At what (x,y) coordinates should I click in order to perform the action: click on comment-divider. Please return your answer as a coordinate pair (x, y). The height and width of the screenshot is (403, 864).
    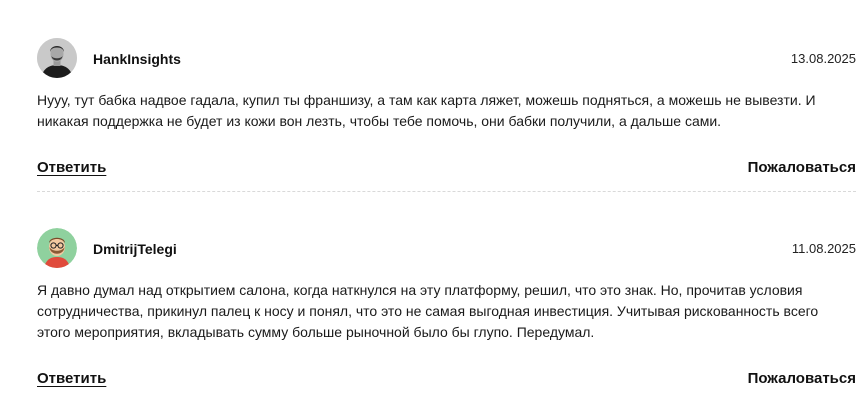
    Looking at the image, I should click on (446, 191).